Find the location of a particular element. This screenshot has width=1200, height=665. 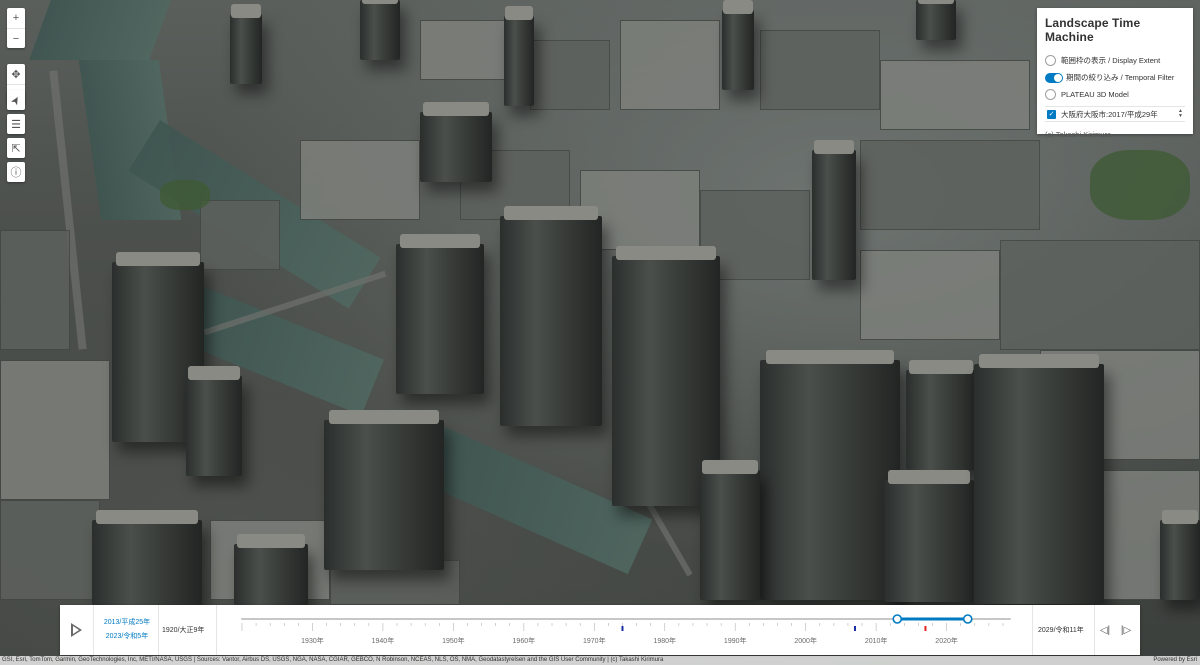

powered-by-esri: Powered by Esri is located at coordinates (1175, 660).